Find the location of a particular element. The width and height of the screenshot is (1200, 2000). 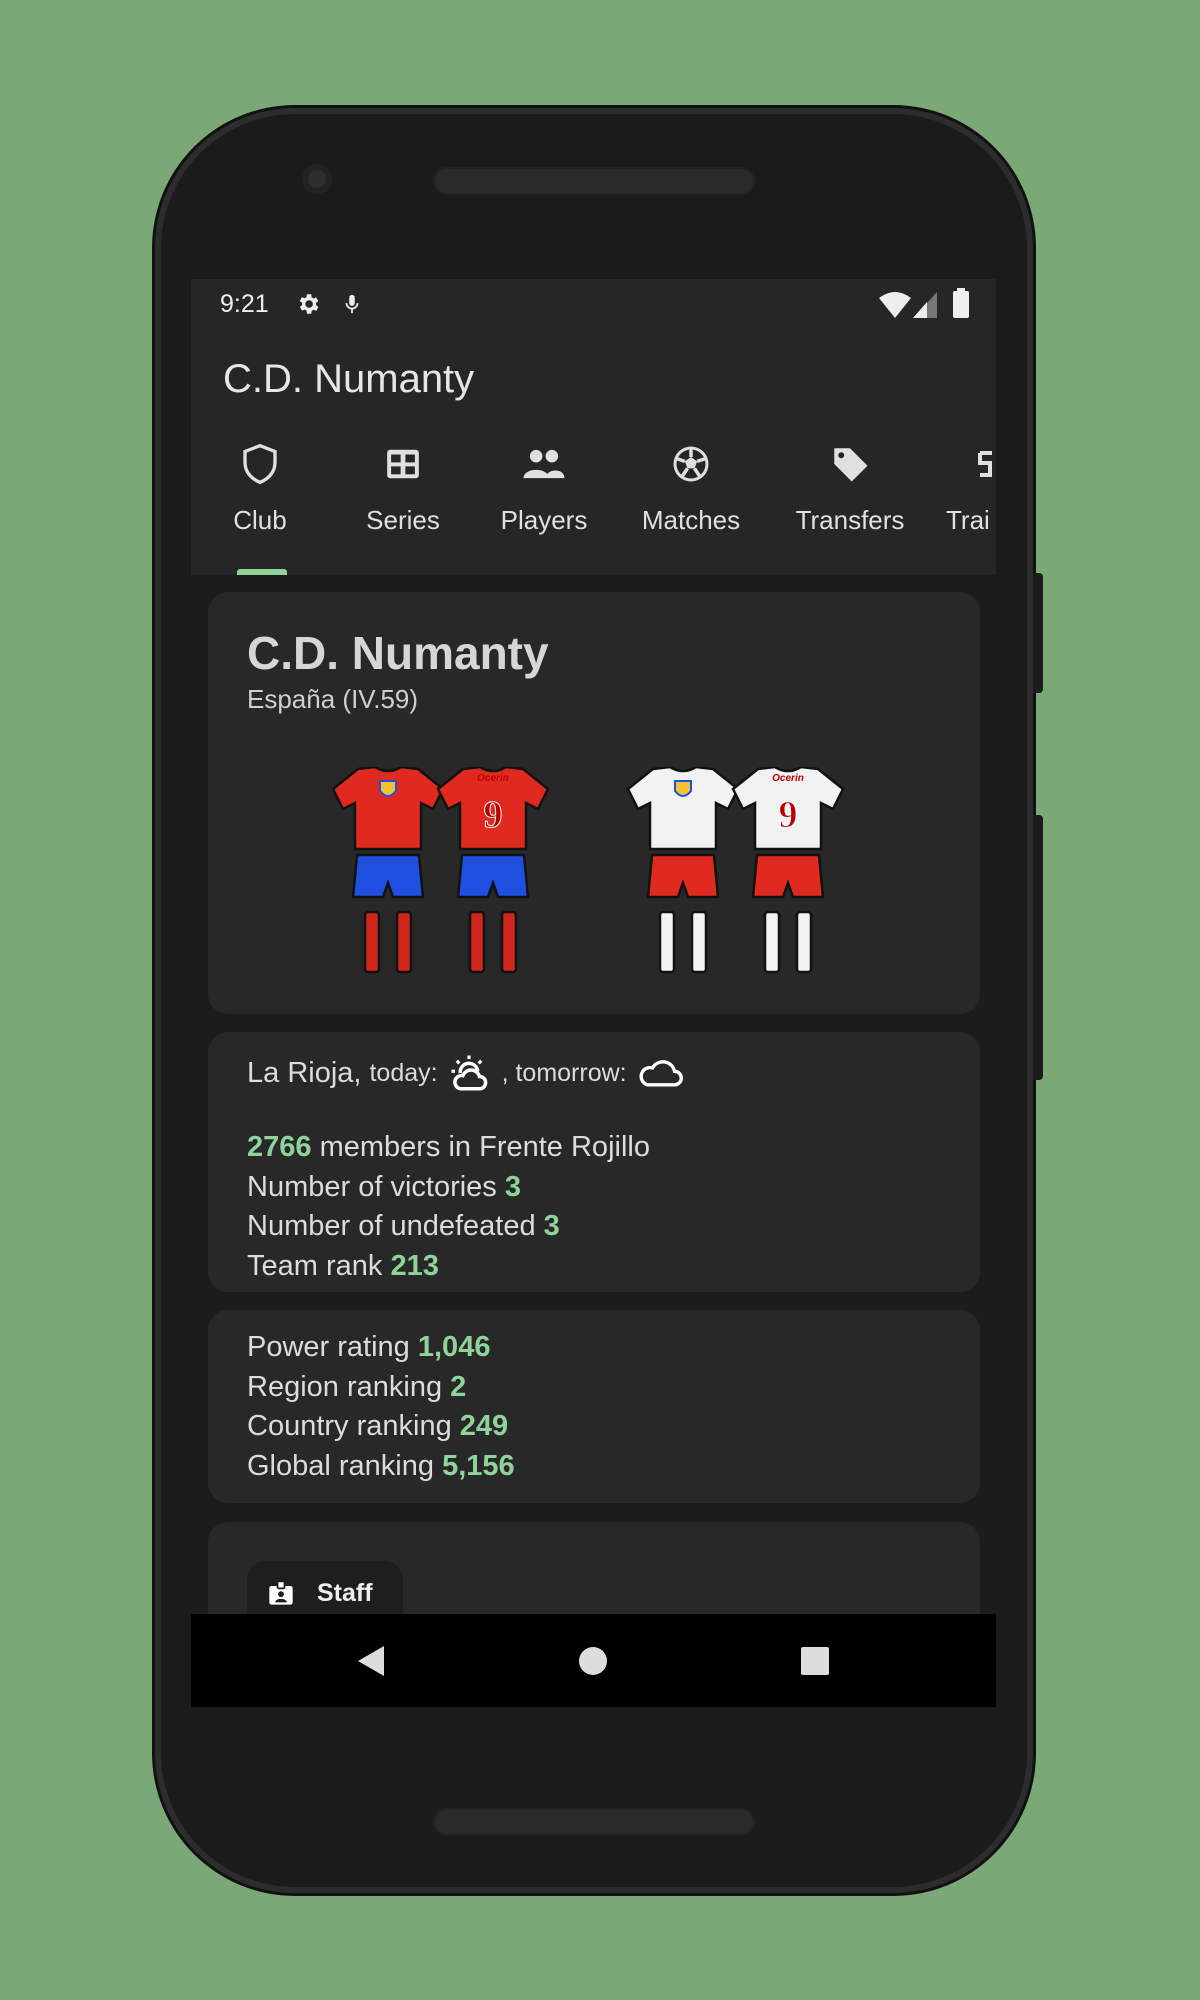

away-kit-front is located at coordinates (683, 870).